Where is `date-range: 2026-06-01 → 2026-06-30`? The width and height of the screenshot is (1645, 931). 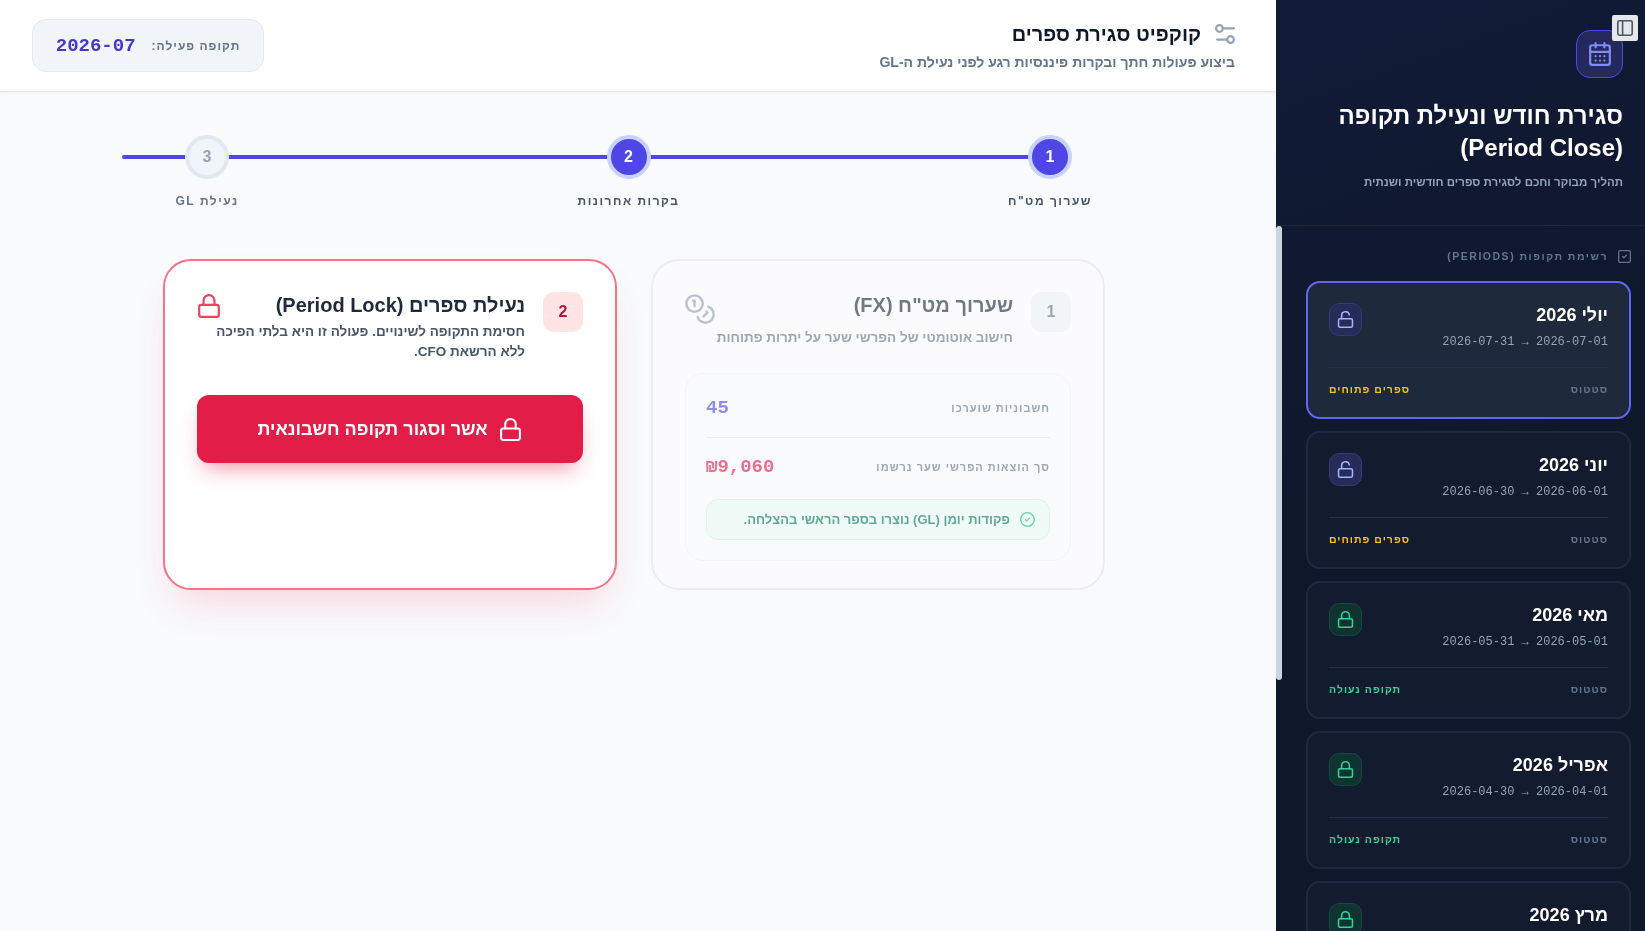
date-range: 2026-06-01 → 2026-06-30 is located at coordinates (1525, 492).